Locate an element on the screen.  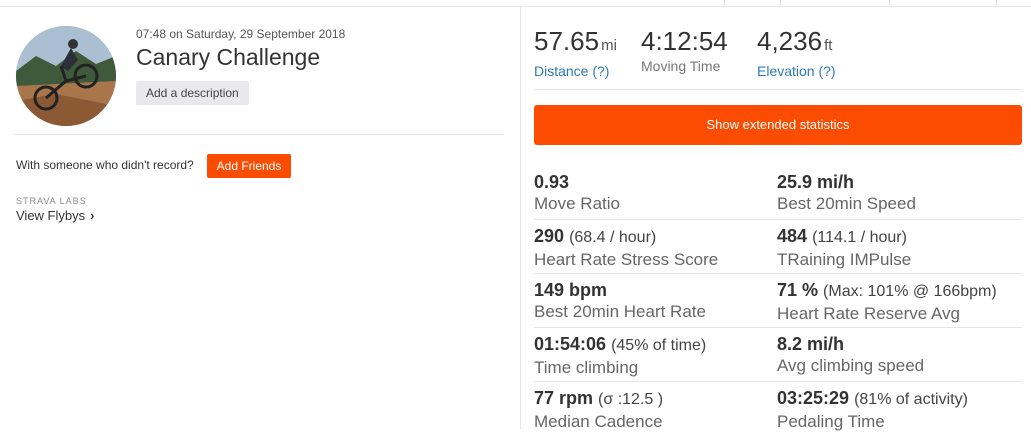
stat-time-climbing: 01:54:06 (45% of time) Time climbing is located at coordinates (620, 355).